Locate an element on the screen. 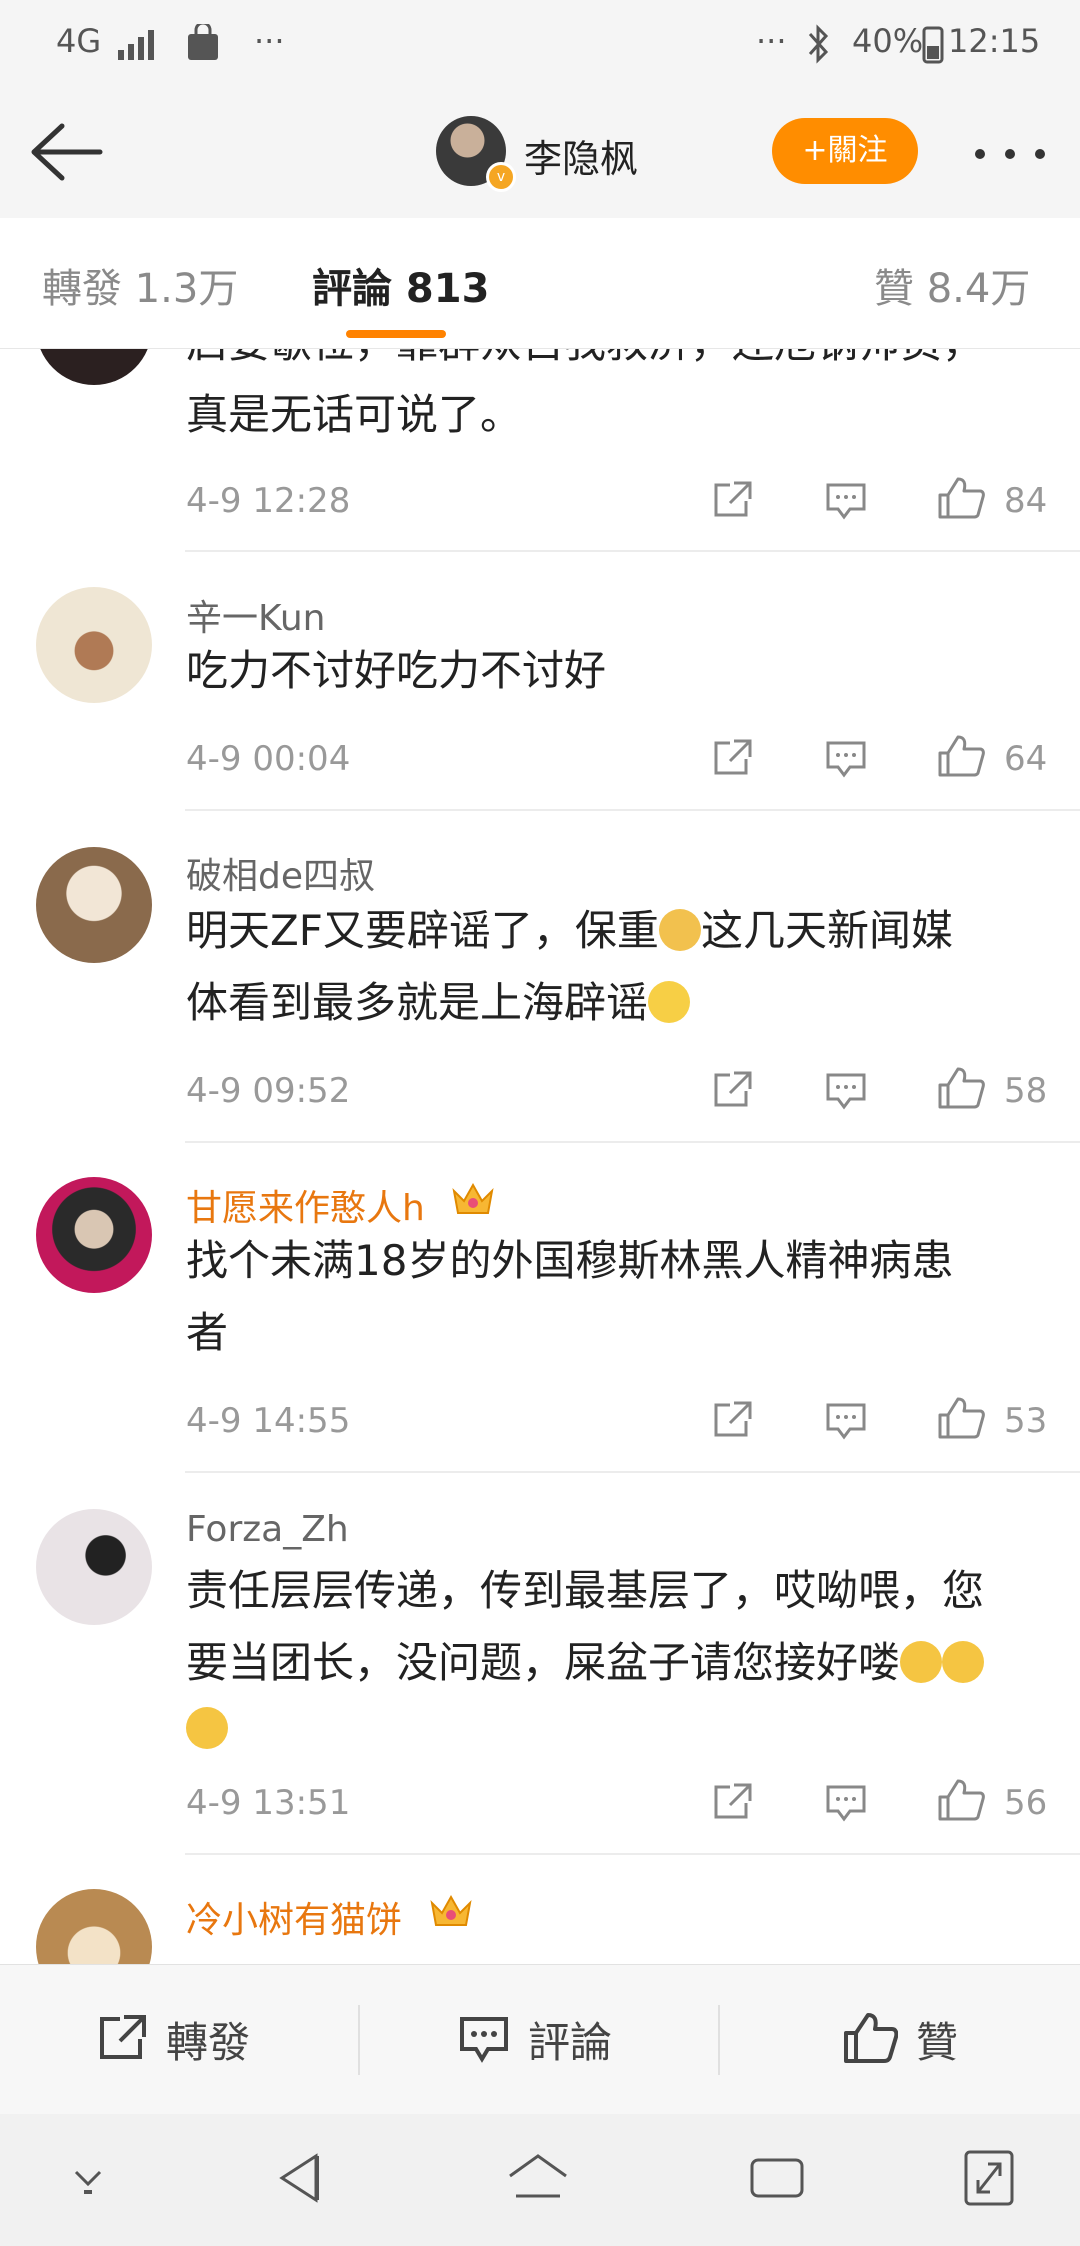  top-header: v 李隐枫 is located at coordinates (540, 154).